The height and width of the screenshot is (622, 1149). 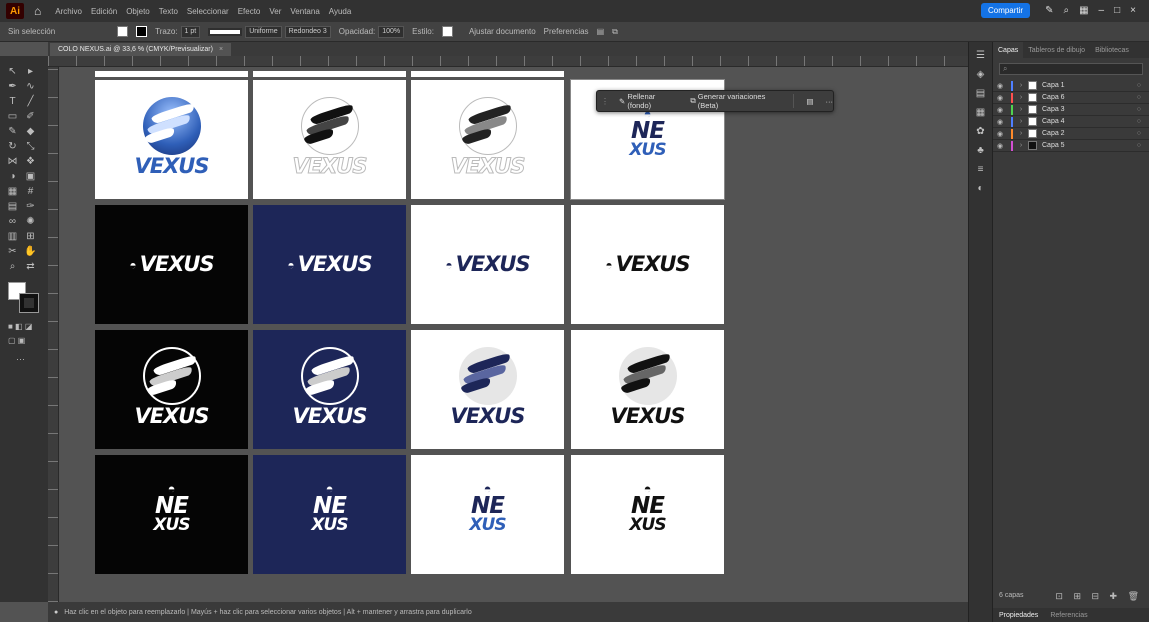 I want to click on menu-seleccionar: Seleccionar, so click(x=208, y=11).